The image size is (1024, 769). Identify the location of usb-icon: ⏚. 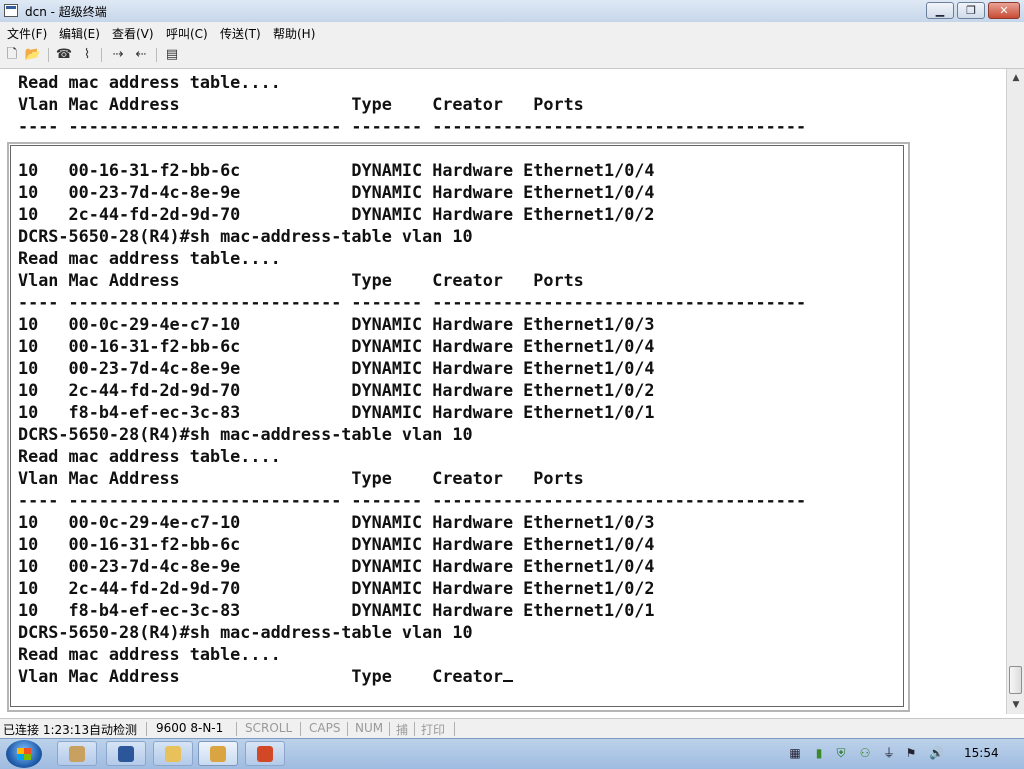
(889, 753).